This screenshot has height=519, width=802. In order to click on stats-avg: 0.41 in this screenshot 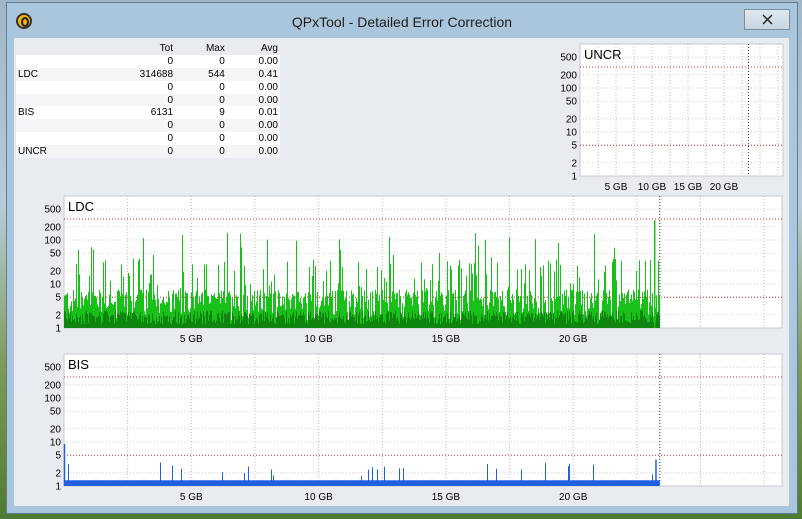, I will do `click(268, 74)`.